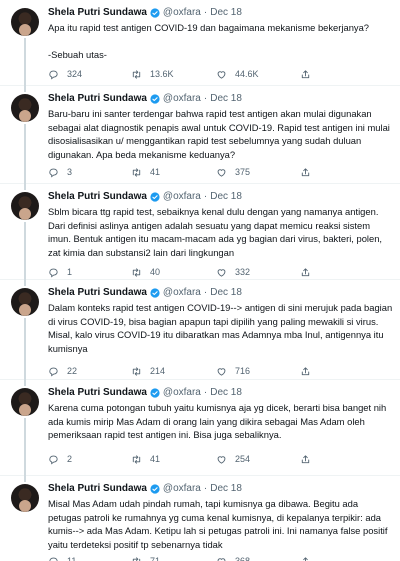 The height and width of the screenshot is (561, 400). Describe the element at coordinates (62, 558) in the screenshot. I see `reply-button: 11` at that location.